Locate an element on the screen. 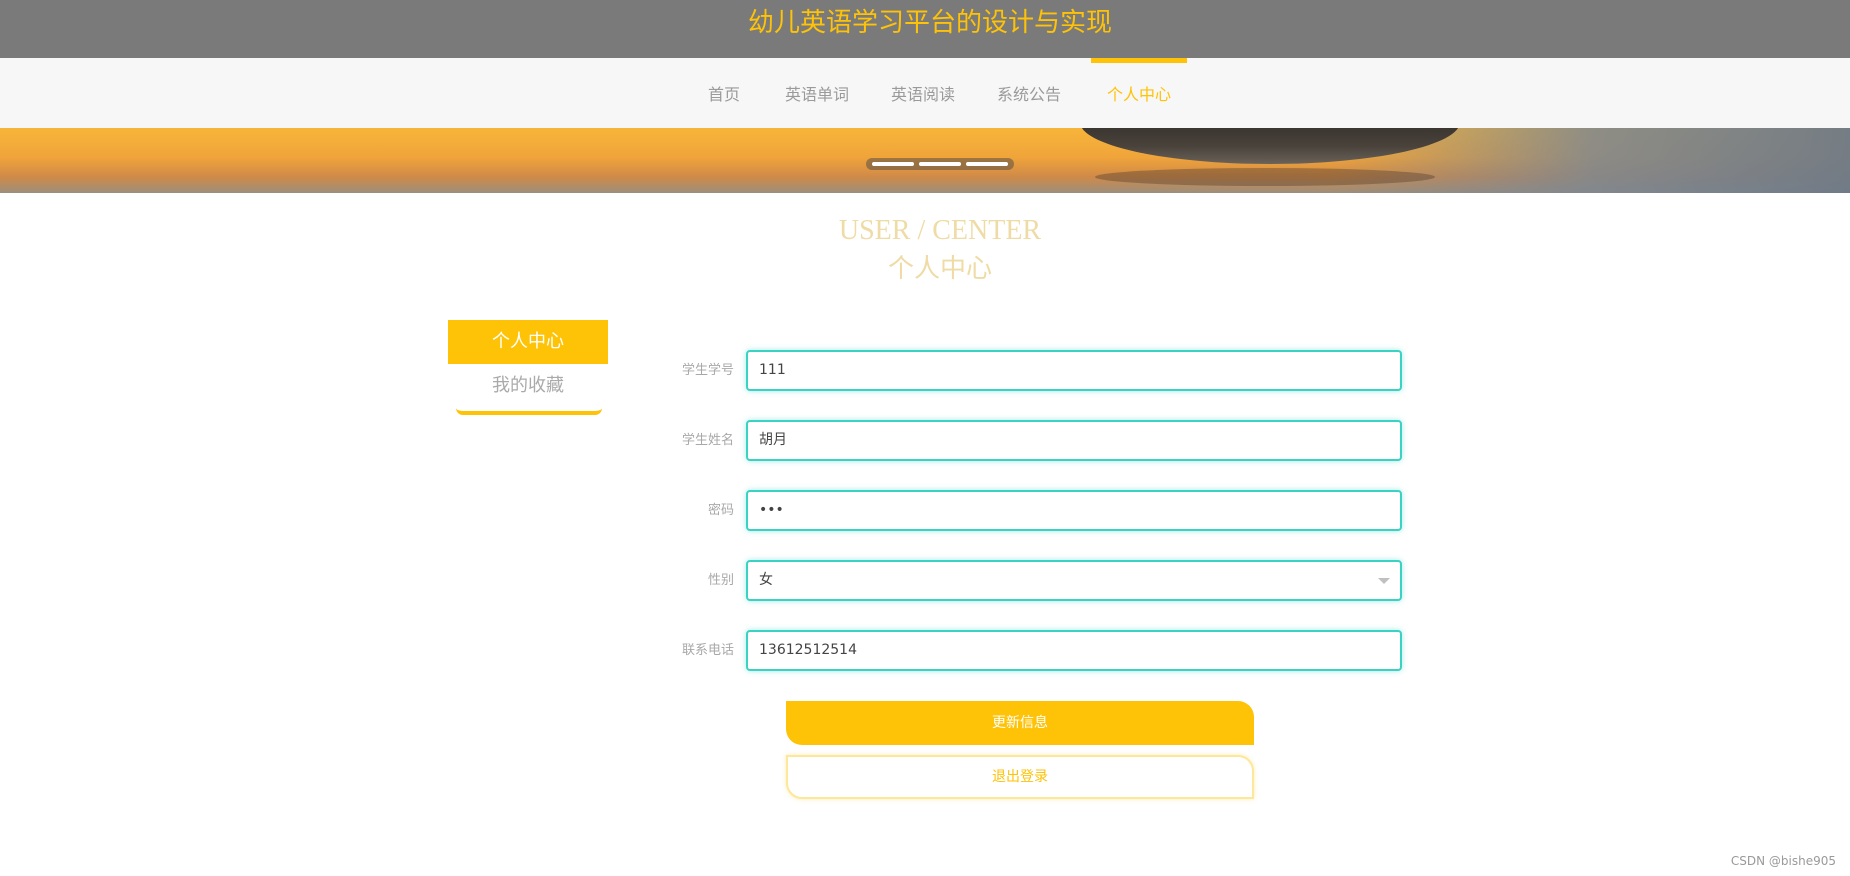 This screenshot has width=1850, height=876. side-menu-underline is located at coordinates (529, 411).